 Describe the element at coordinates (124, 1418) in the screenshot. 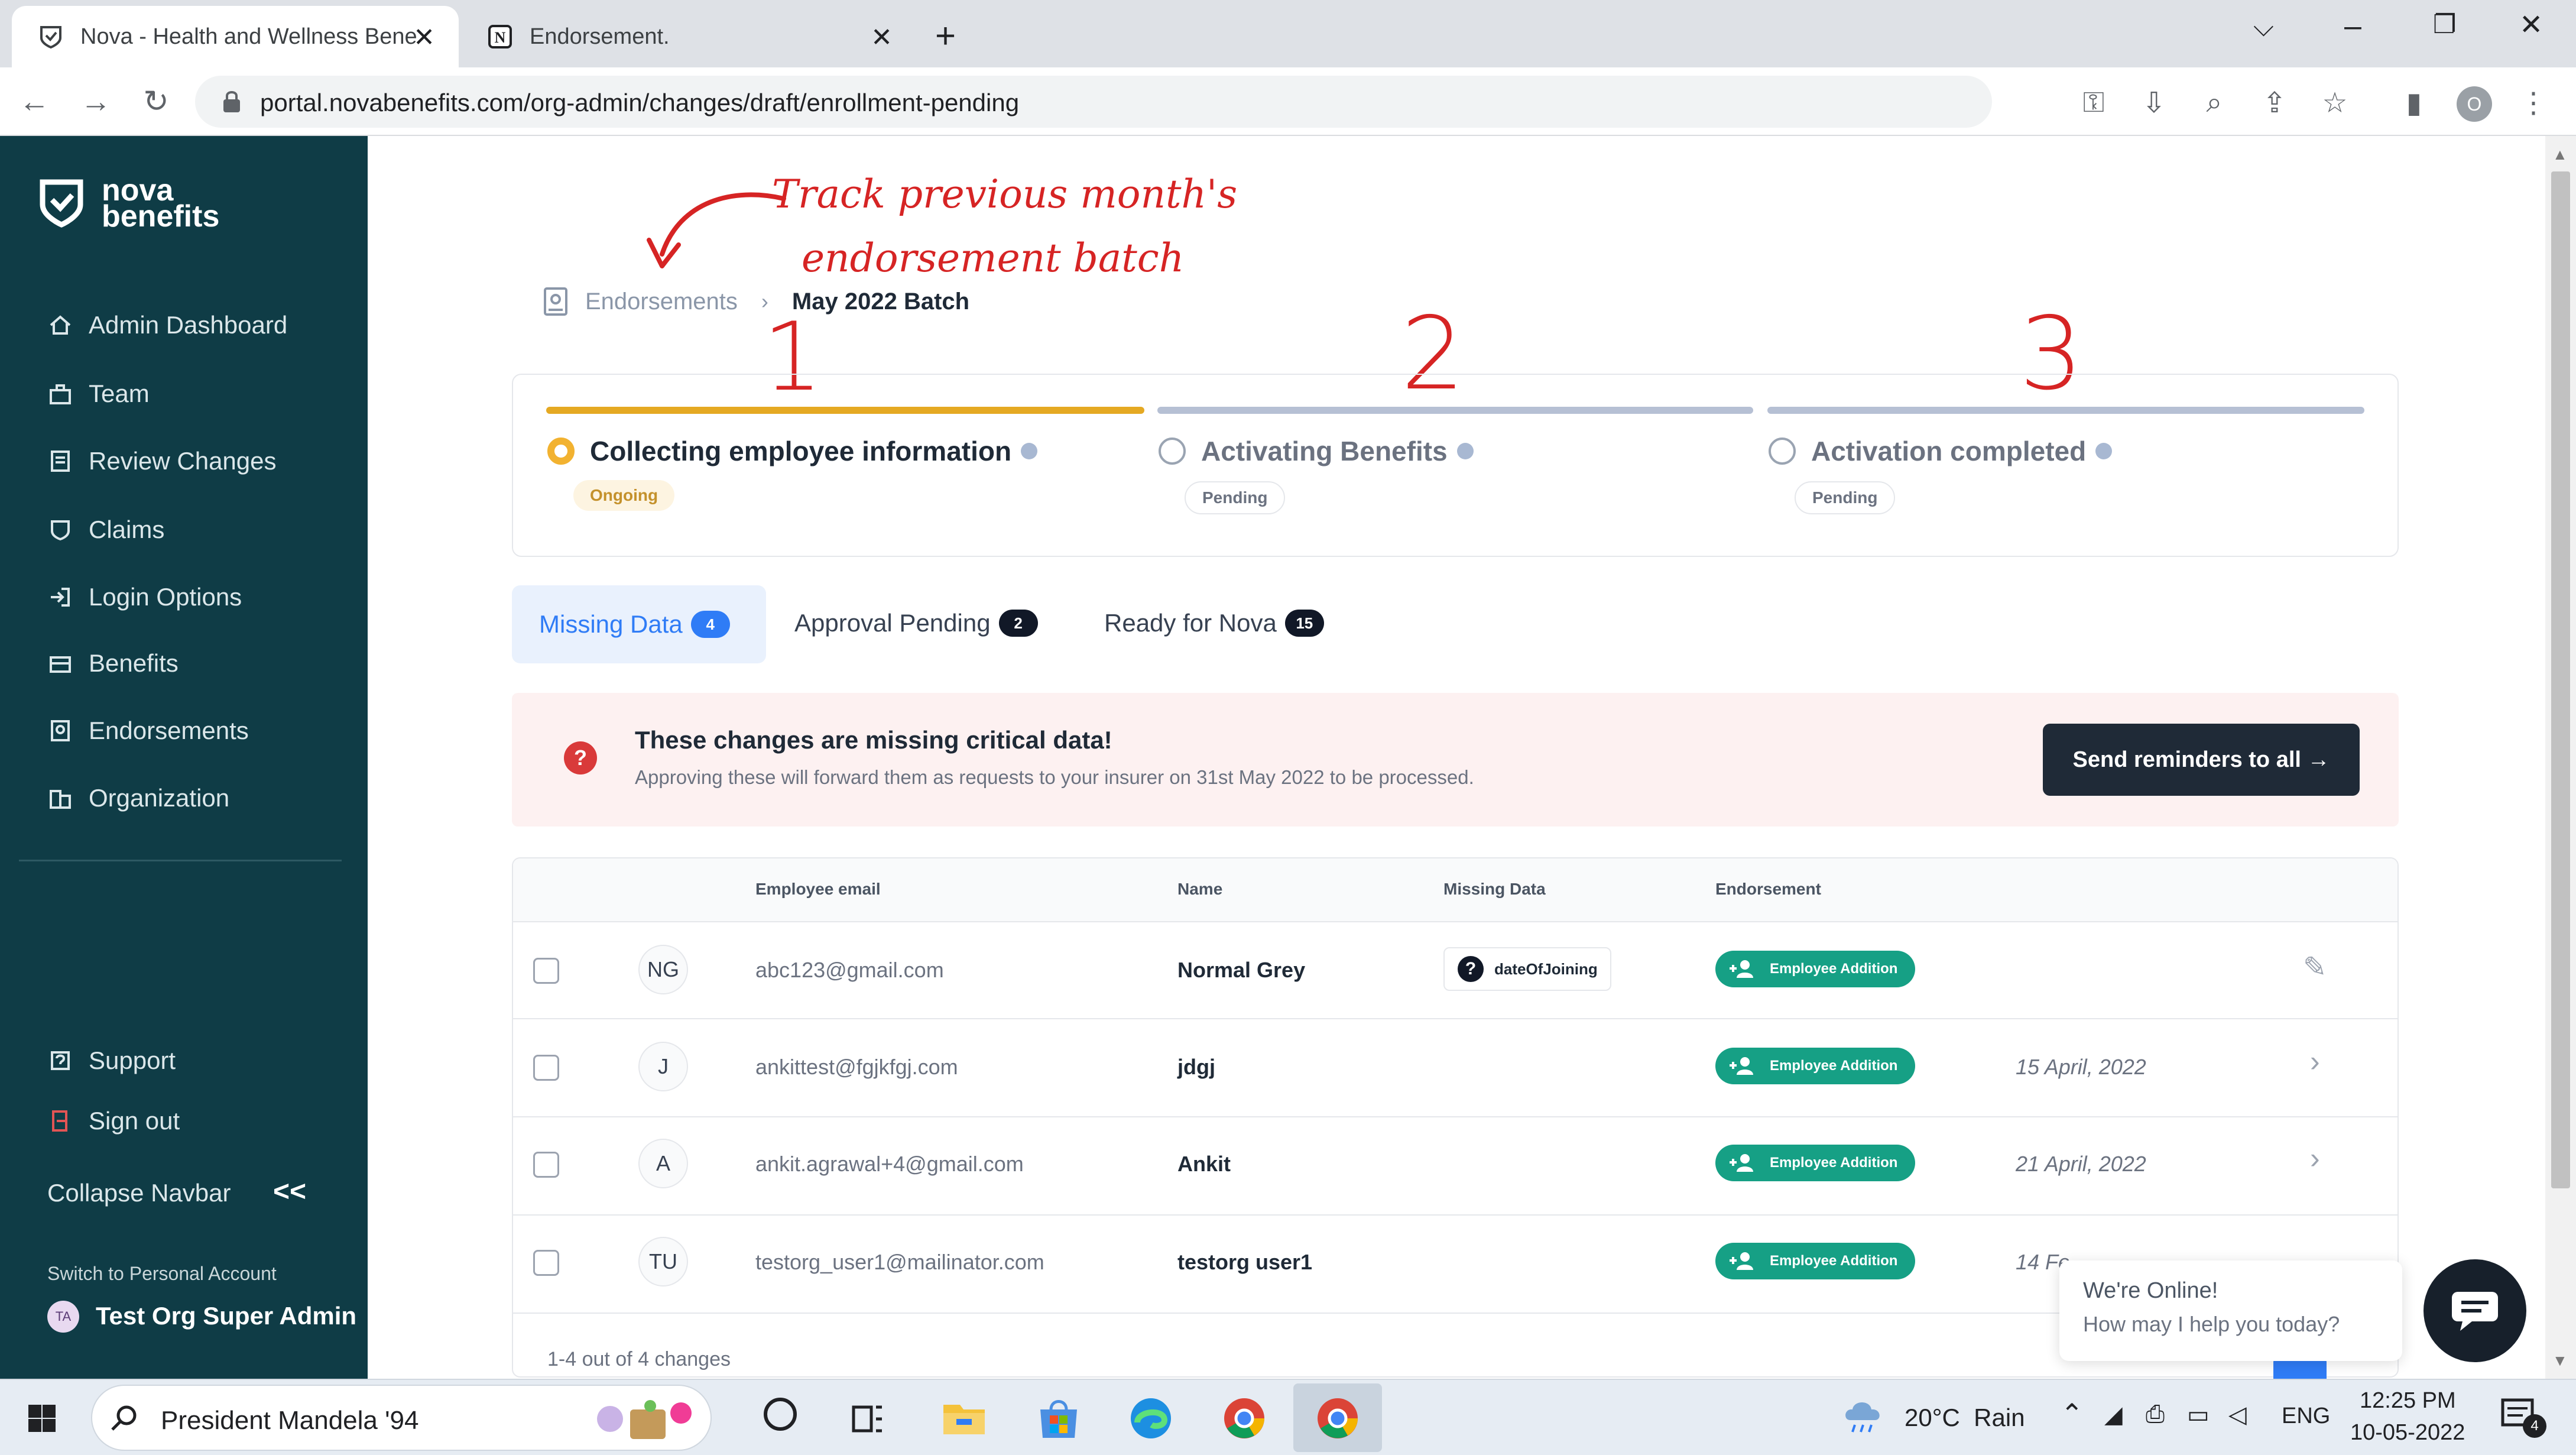

I see `search-icon` at that location.